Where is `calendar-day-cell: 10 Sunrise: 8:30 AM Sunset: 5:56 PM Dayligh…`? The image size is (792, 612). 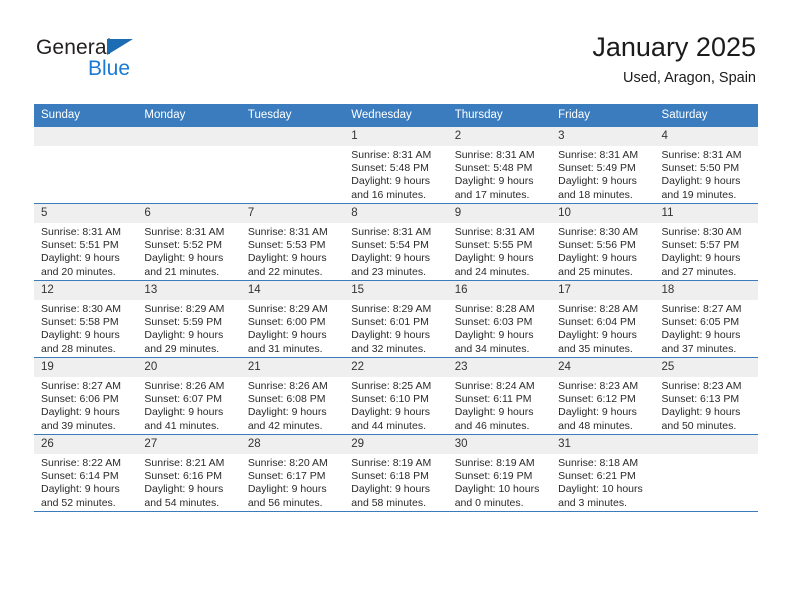
calendar-day-cell: 10 Sunrise: 8:30 AM Sunset: 5:56 PM Dayligh… is located at coordinates (603, 242).